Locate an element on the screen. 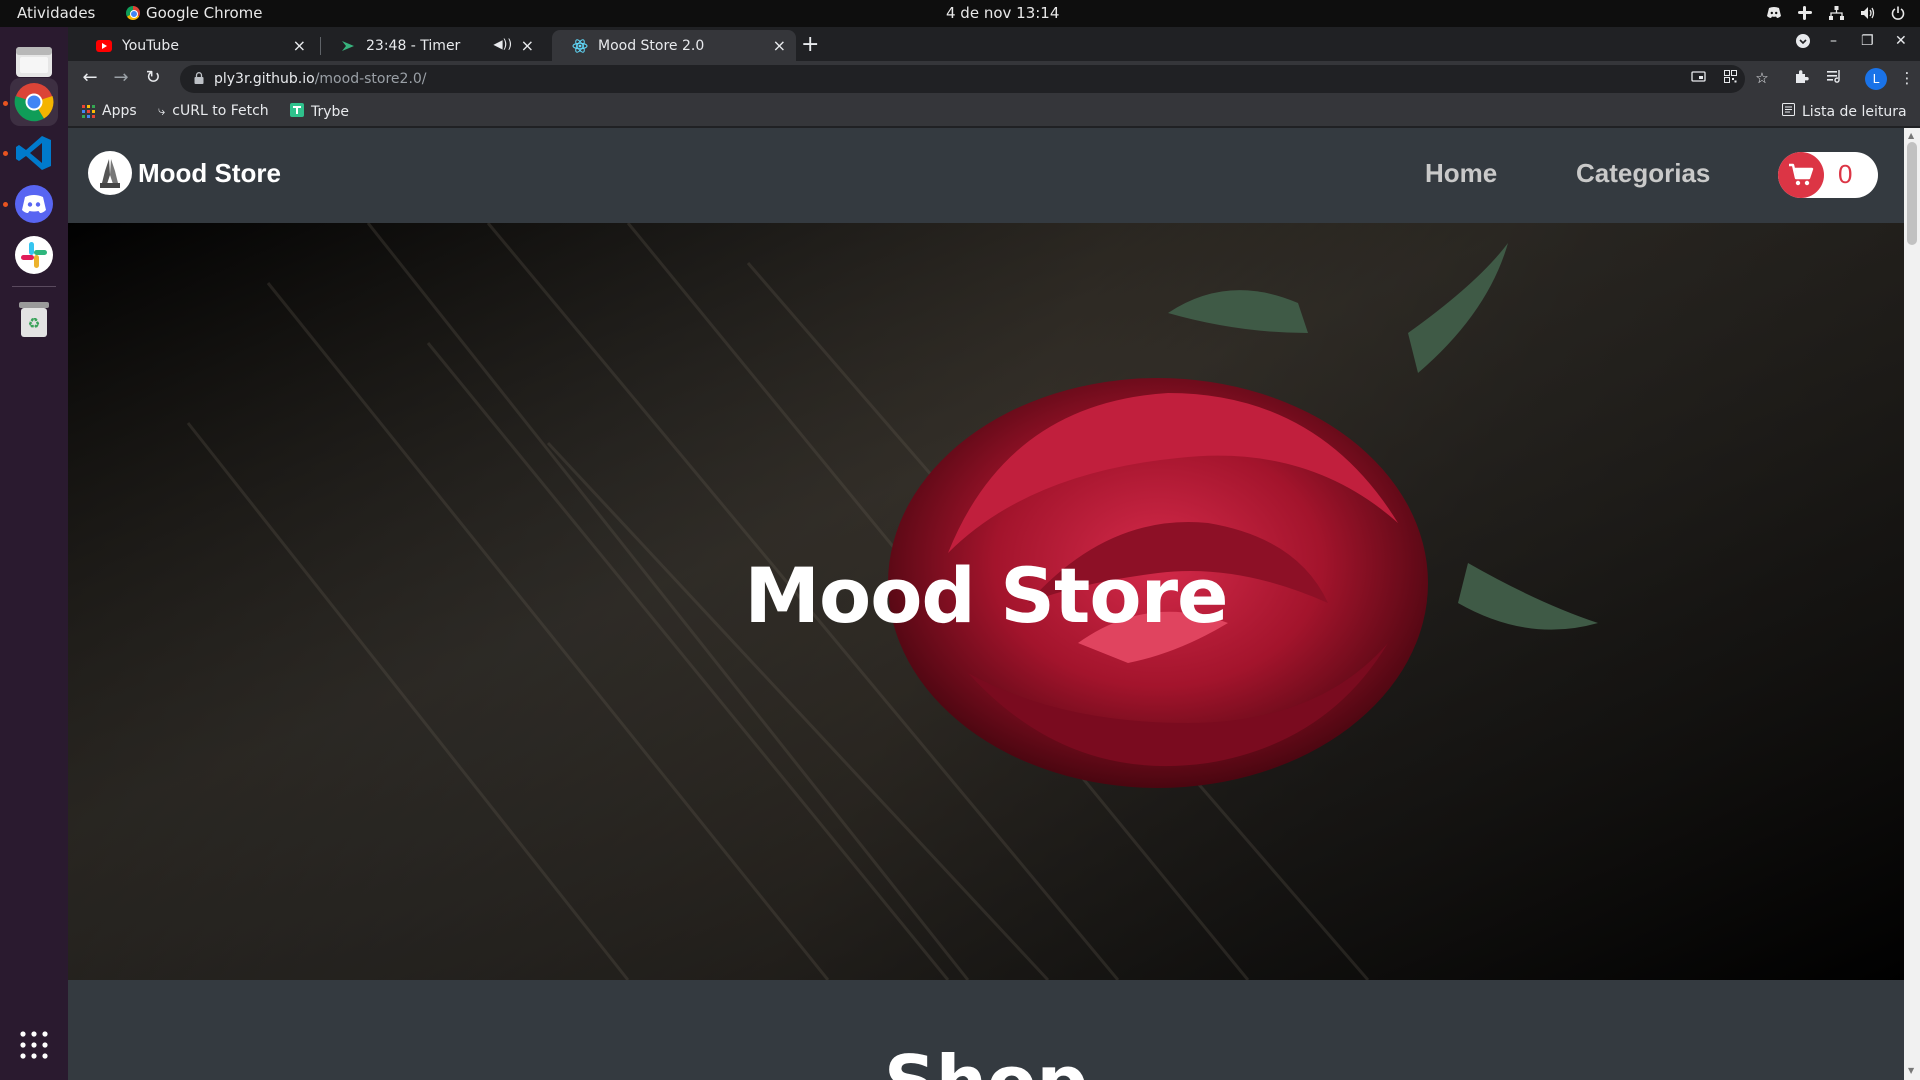  volume-icon is located at coordinates (1867, 13).